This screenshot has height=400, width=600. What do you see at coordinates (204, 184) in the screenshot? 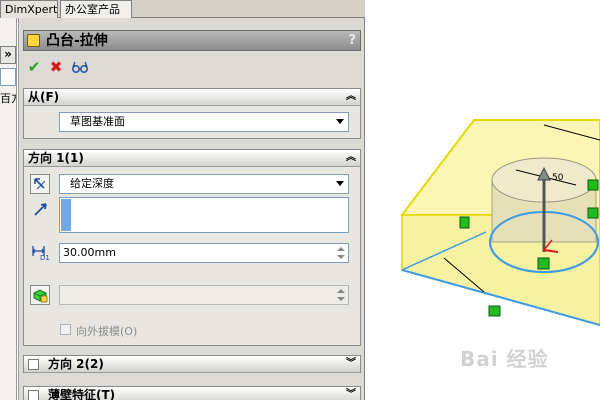
I see `end-condition-select: 给定深度` at bounding box center [204, 184].